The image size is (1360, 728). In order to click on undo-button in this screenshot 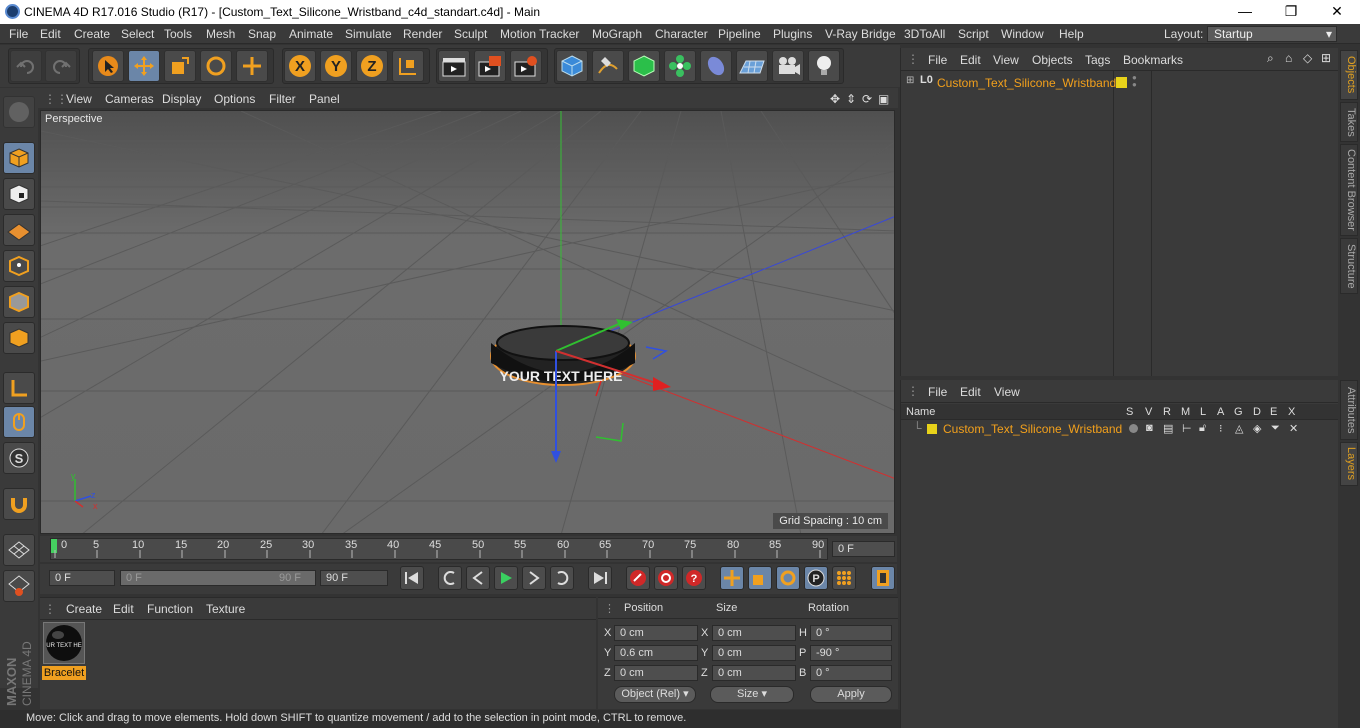, I will do `click(26, 66)`.